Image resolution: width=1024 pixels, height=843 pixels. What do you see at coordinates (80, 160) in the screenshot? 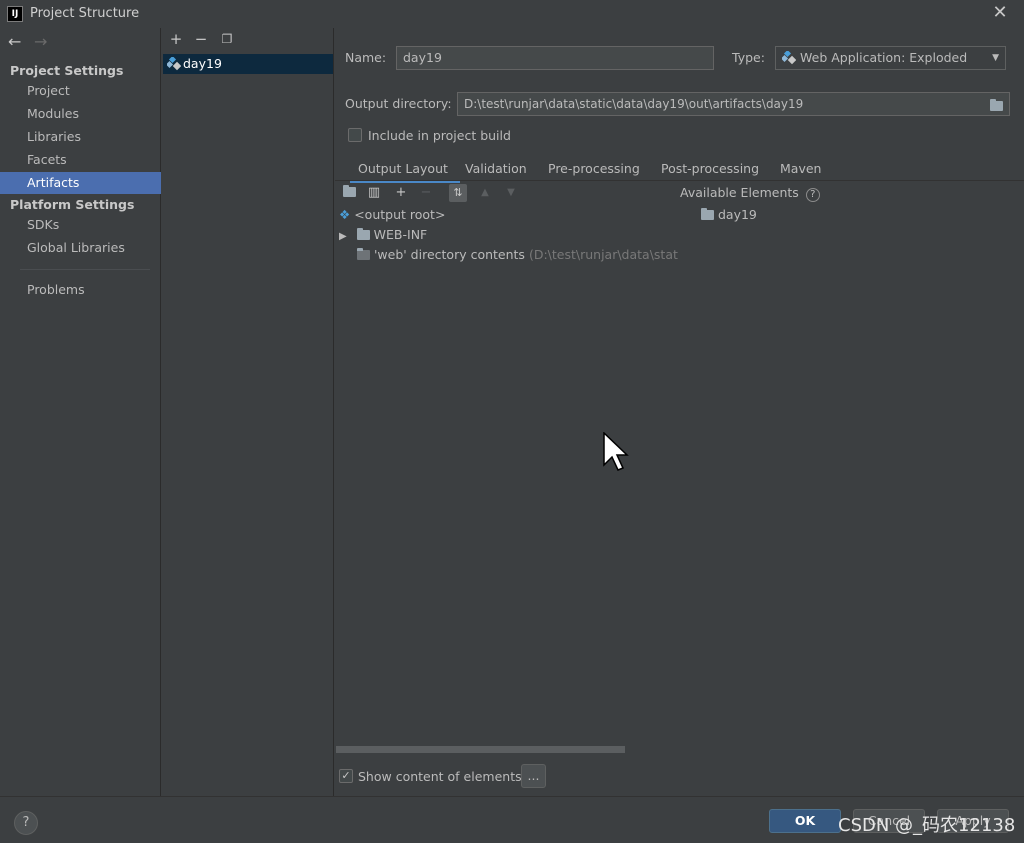
I see `nav-item-facets: Facets` at bounding box center [80, 160].